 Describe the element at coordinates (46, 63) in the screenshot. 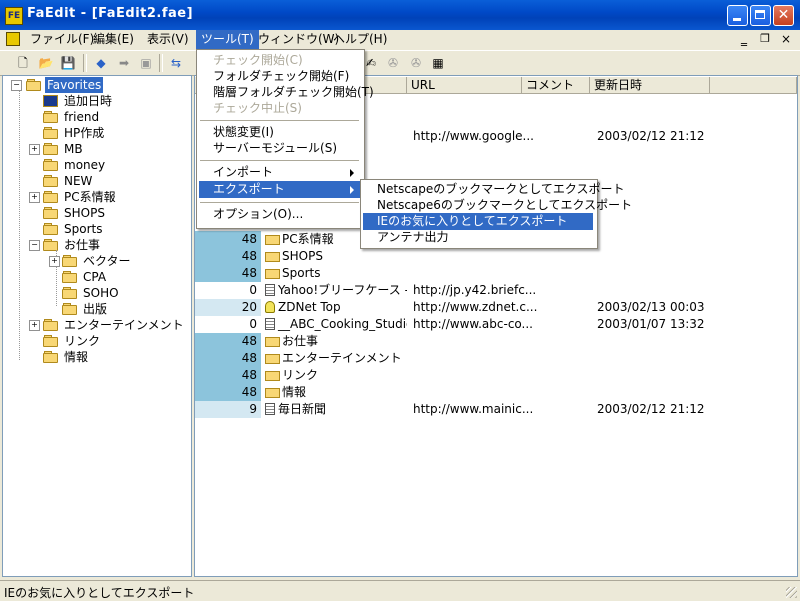

I see `open-folder-icon: 📂` at that location.